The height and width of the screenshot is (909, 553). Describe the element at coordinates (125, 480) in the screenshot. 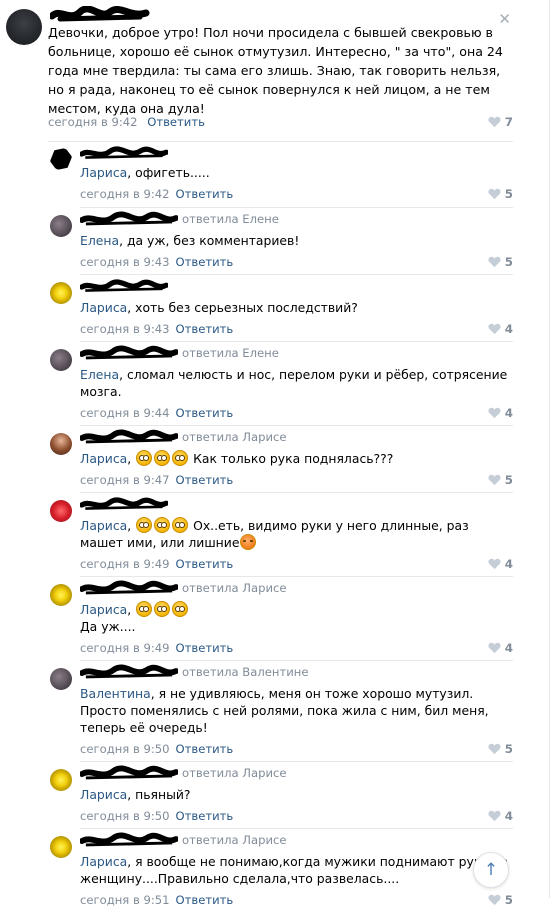

I see `comment-time: сегодня в 9:47` at that location.